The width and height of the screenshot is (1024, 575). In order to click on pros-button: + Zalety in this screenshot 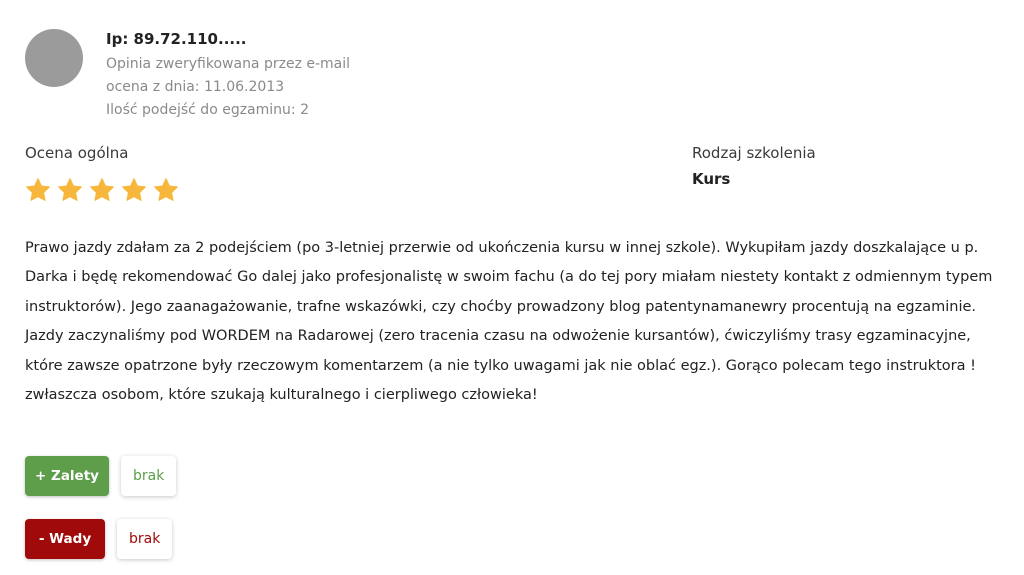, I will do `click(67, 476)`.